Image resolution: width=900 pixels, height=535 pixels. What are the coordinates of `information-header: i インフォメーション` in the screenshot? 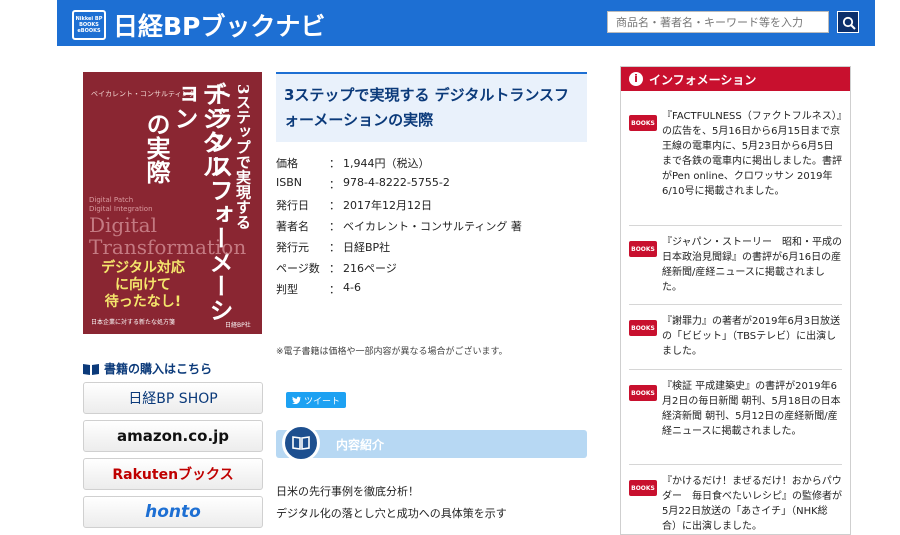 It's located at (735, 79).